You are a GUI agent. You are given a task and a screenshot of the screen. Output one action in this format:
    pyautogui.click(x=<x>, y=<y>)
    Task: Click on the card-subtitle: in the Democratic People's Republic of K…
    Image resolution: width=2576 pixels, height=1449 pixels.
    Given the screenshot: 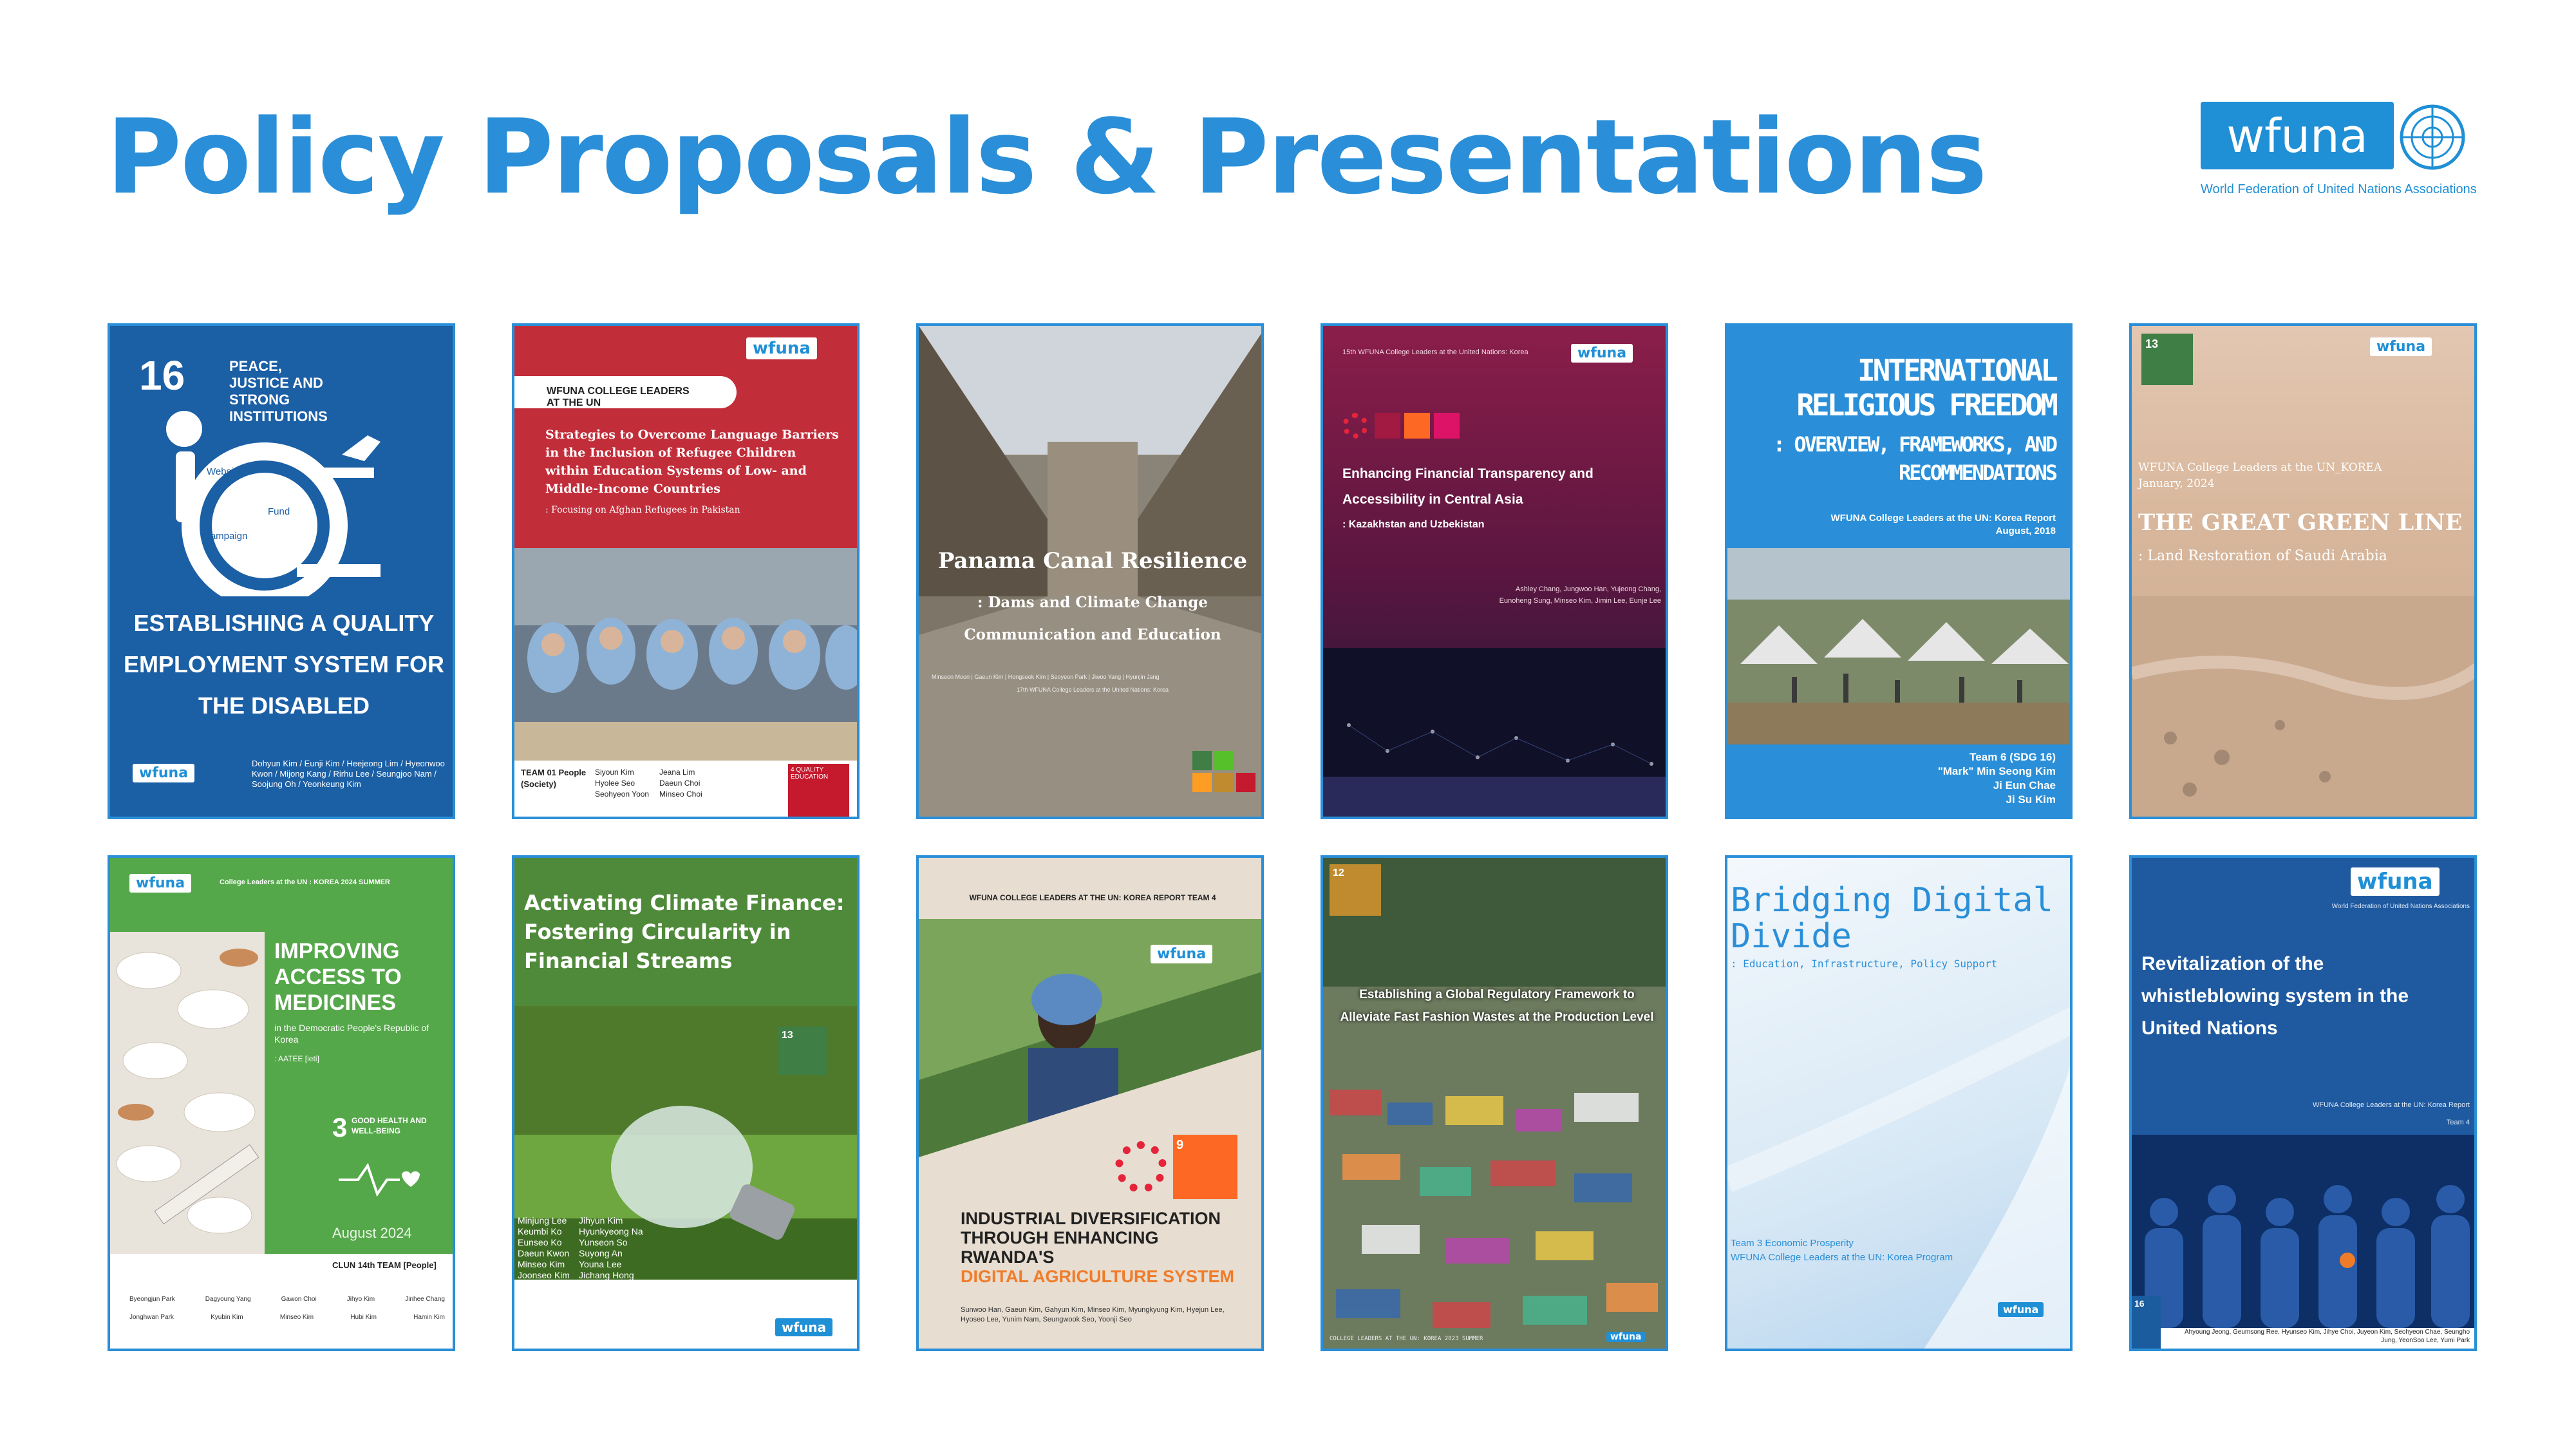 What is the action you would take?
    pyautogui.click(x=351, y=1034)
    